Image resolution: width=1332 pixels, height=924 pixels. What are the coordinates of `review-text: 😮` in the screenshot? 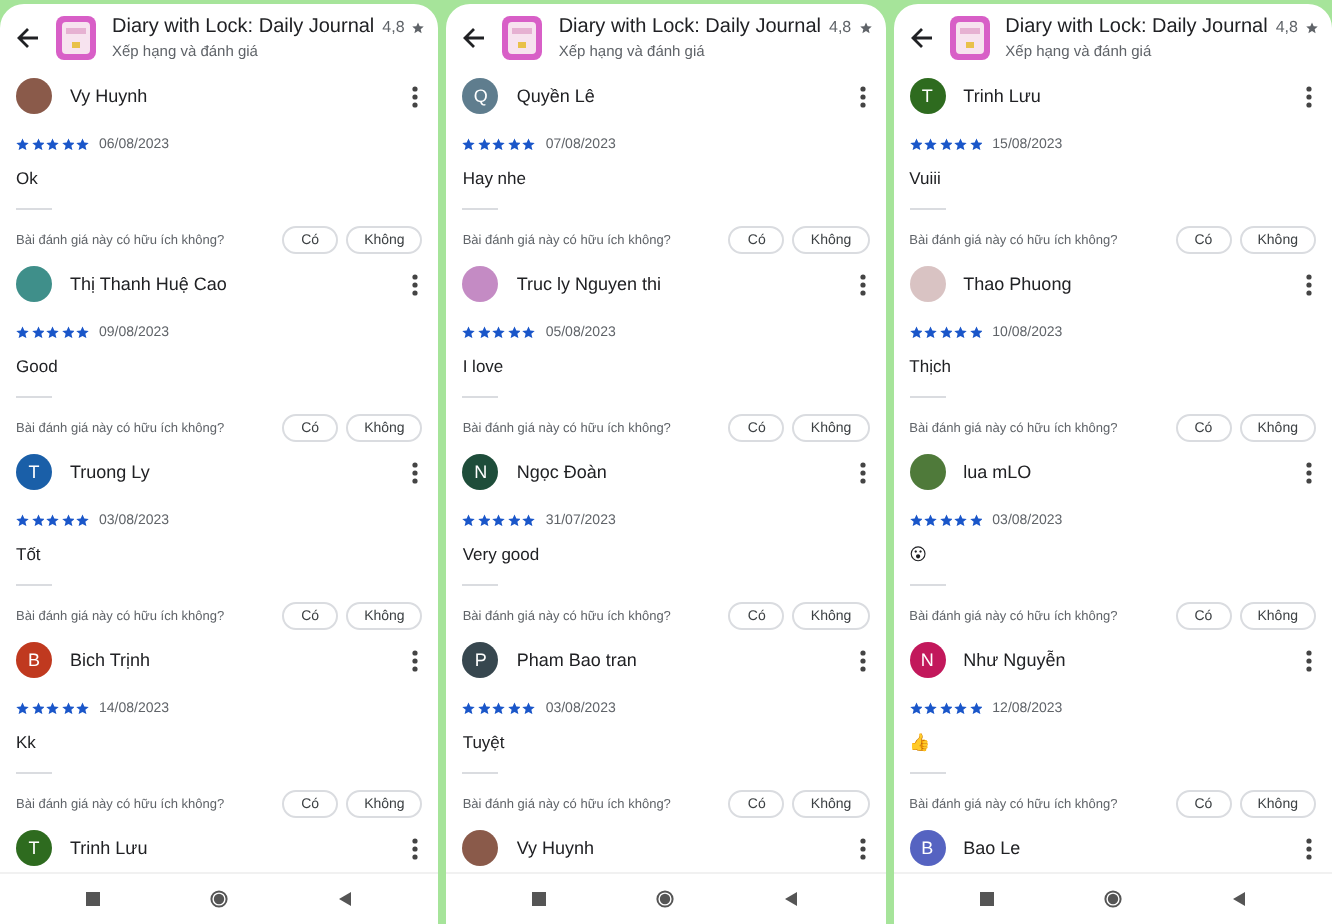 It's located at (918, 554).